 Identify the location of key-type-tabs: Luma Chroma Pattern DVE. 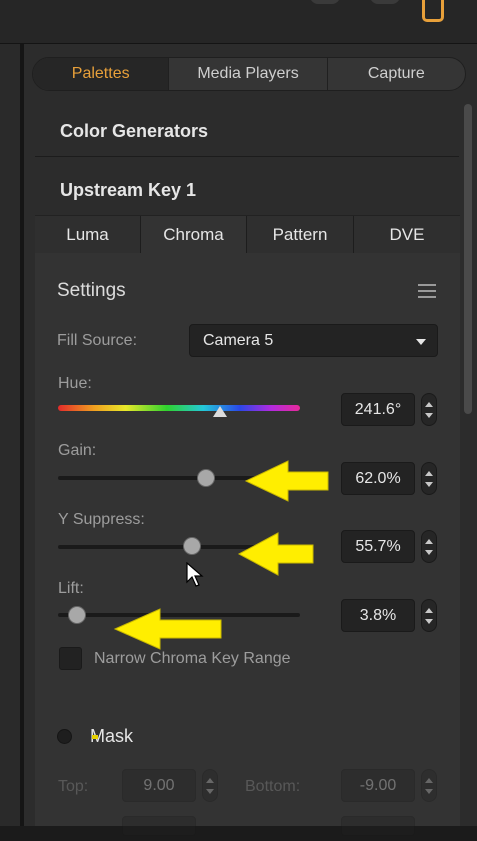
(247, 234).